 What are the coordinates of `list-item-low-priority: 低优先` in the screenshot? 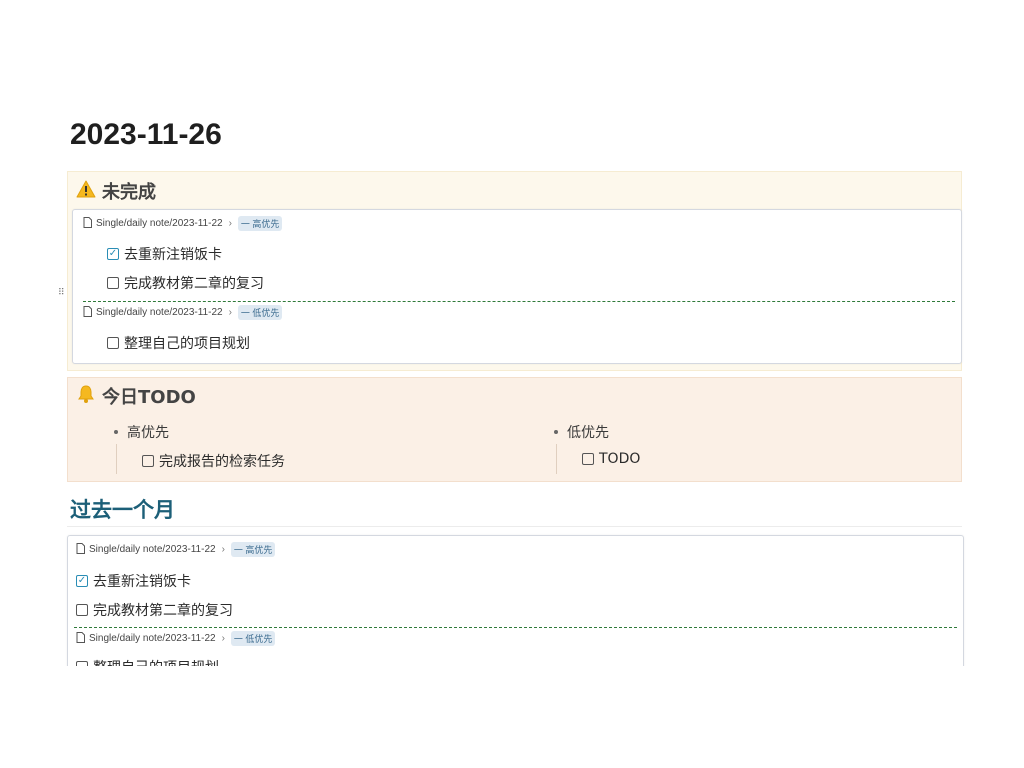 It's located at (581, 432).